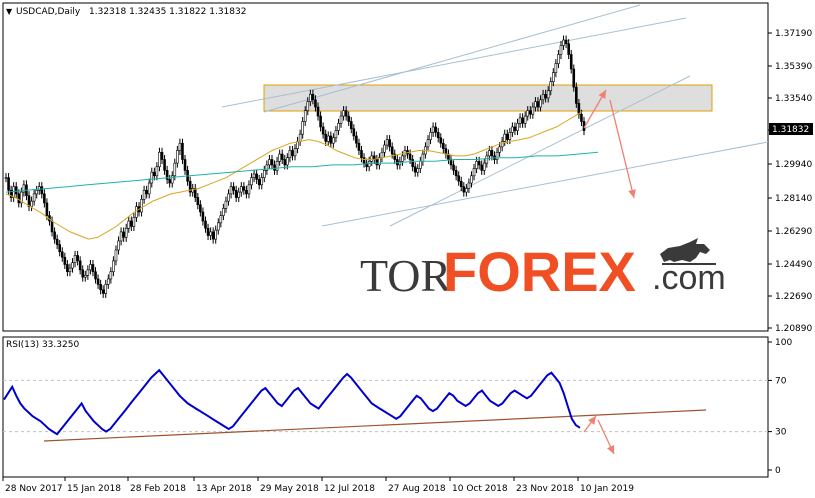  What do you see at coordinates (545, 489) in the screenshot?
I see `time-tick-label: 23 Nov 2018` at bounding box center [545, 489].